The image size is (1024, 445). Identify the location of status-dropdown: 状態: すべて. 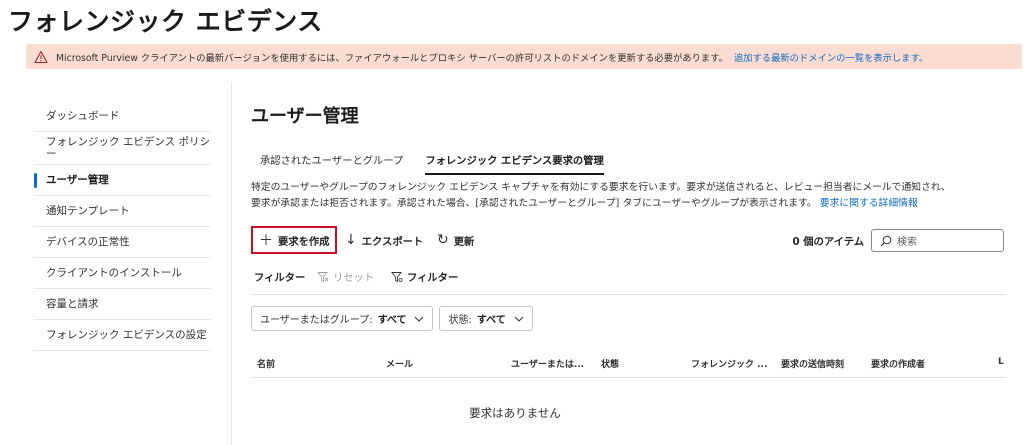
(486, 318).